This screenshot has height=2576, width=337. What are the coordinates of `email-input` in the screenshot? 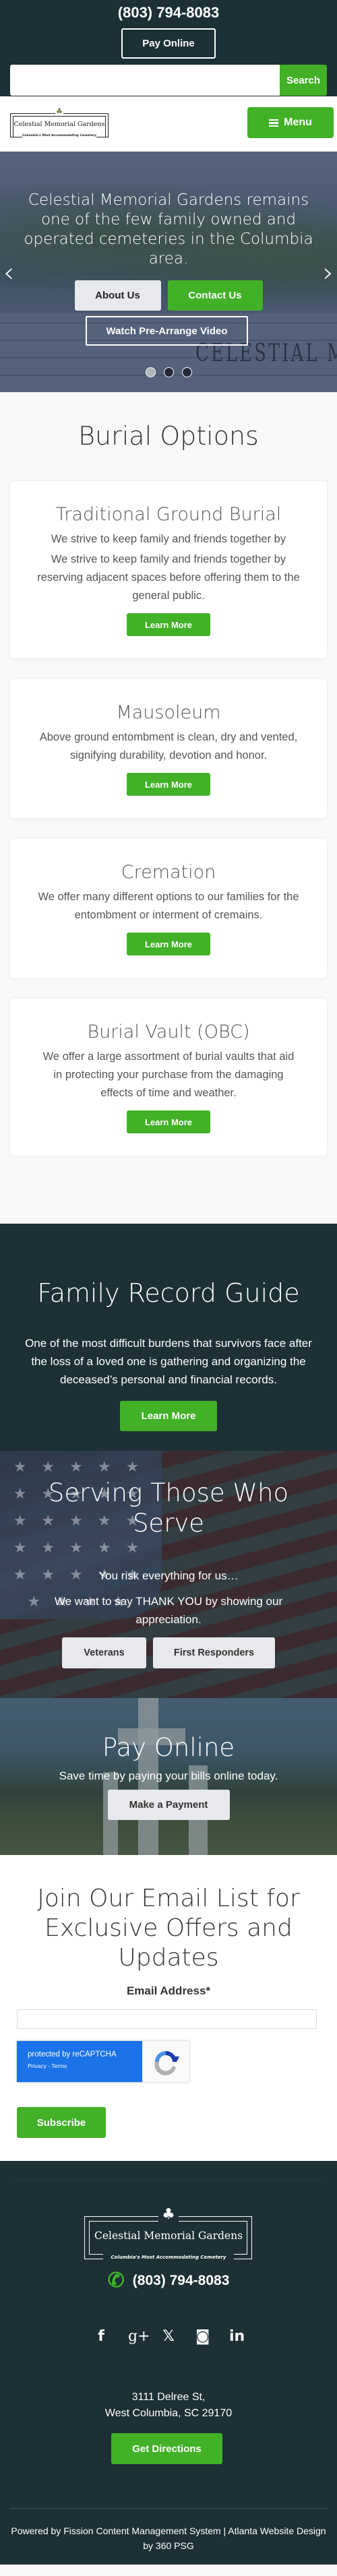 It's located at (167, 2019).